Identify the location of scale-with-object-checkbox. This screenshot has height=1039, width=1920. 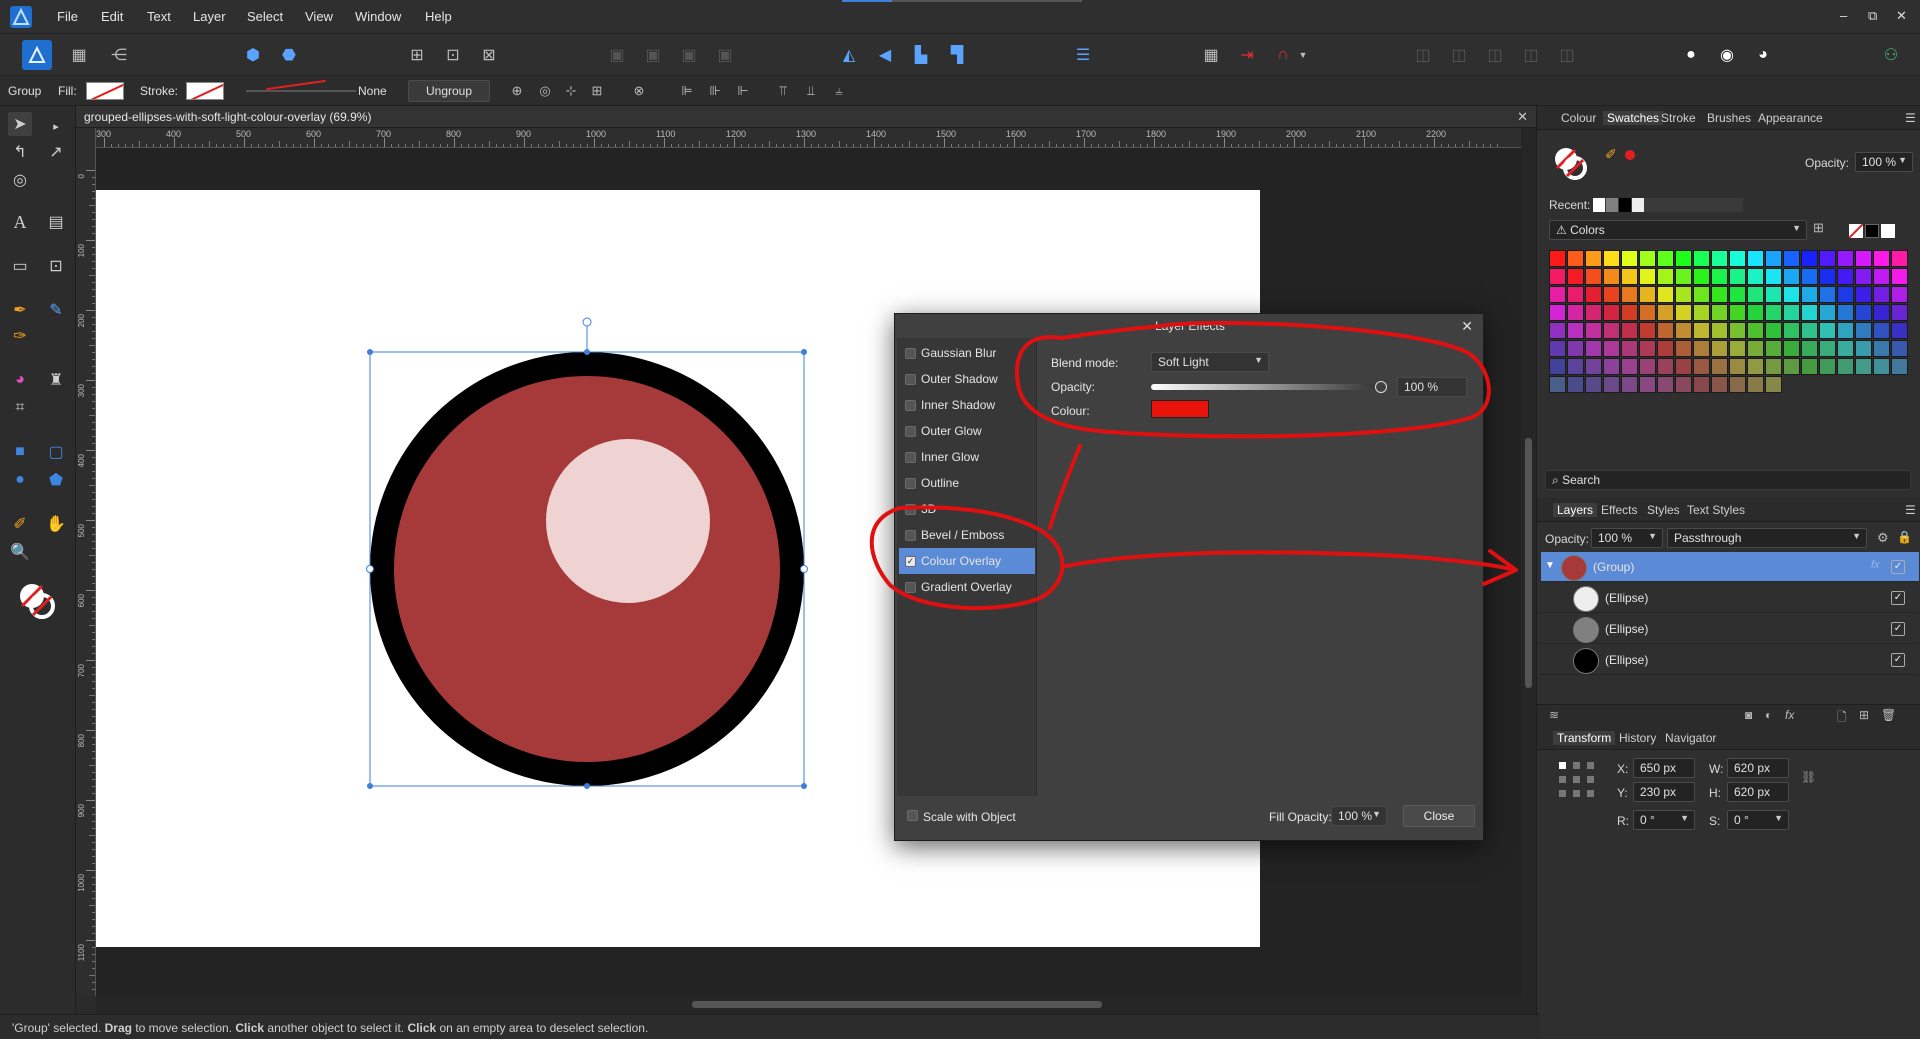
(912, 815).